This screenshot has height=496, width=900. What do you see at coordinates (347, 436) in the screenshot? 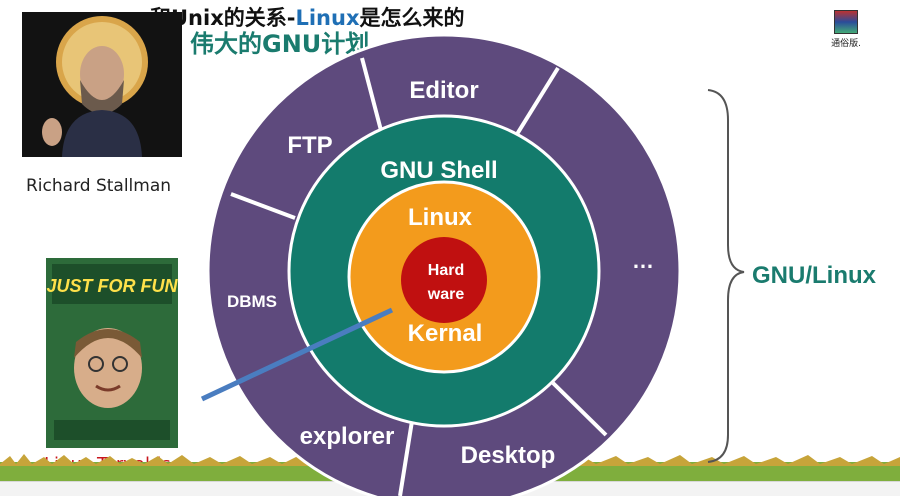
I see `label-explorer: explorer` at bounding box center [347, 436].